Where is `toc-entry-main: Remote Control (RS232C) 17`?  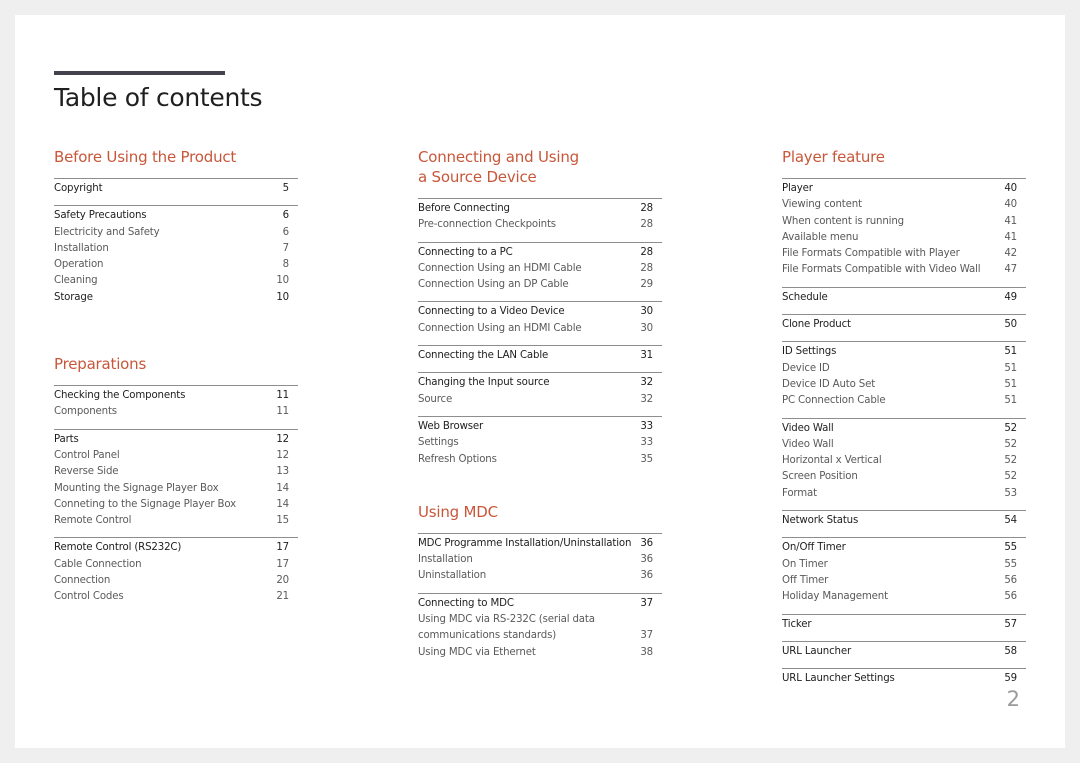 toc-entry-main: Remote Control (RS232C) 17 is located at coordinates (176, 548).